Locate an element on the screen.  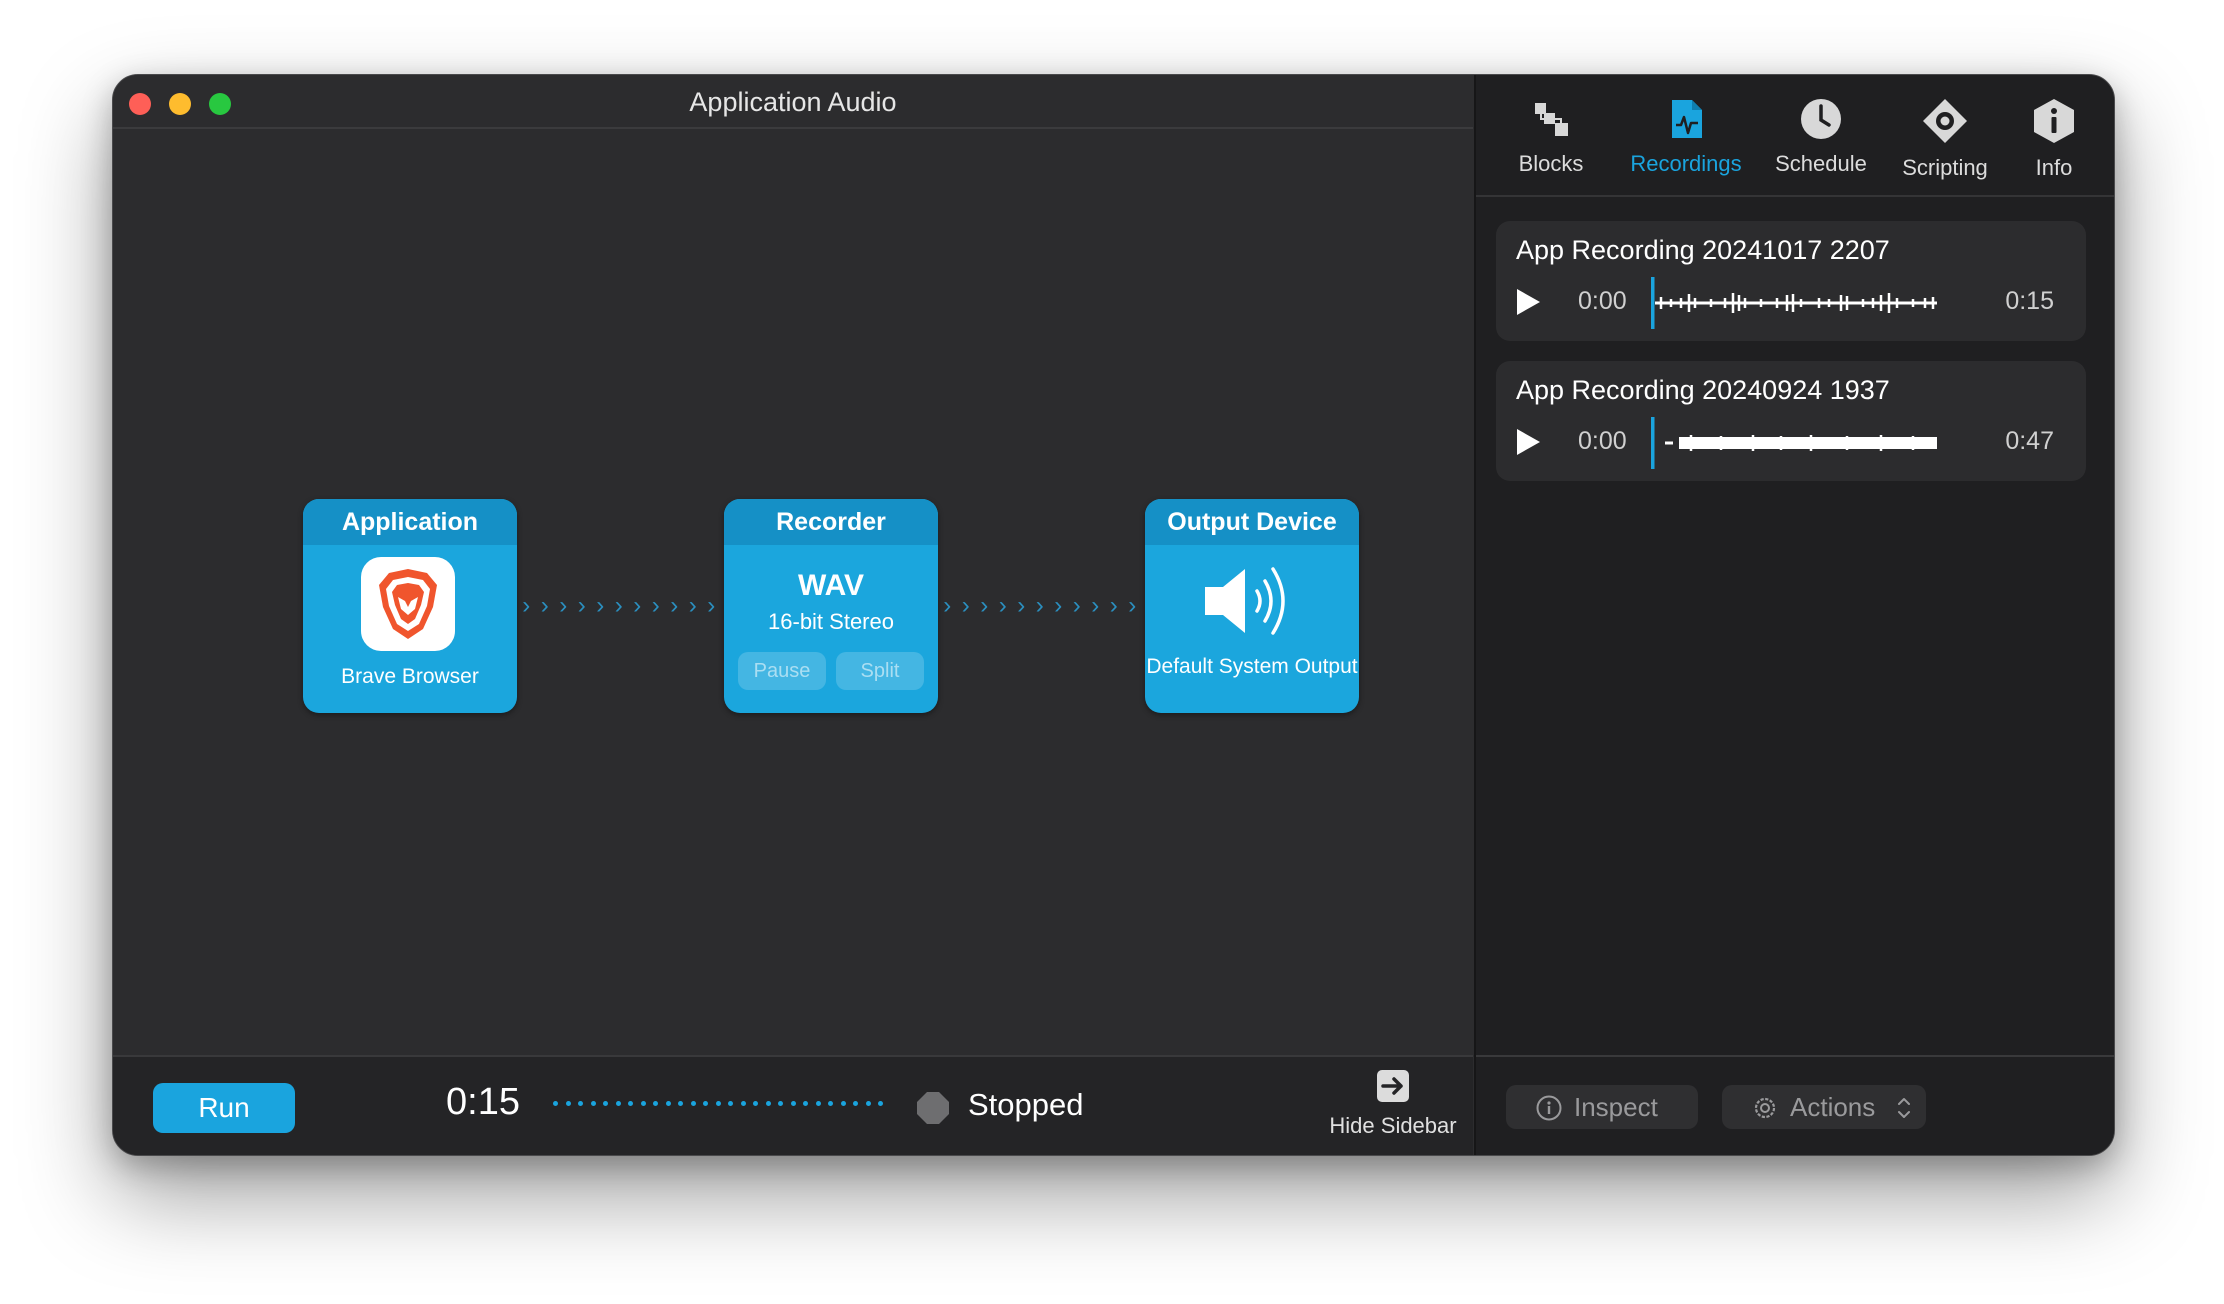
application-block: Application Brave Browser is located at coordinates (410, 606).